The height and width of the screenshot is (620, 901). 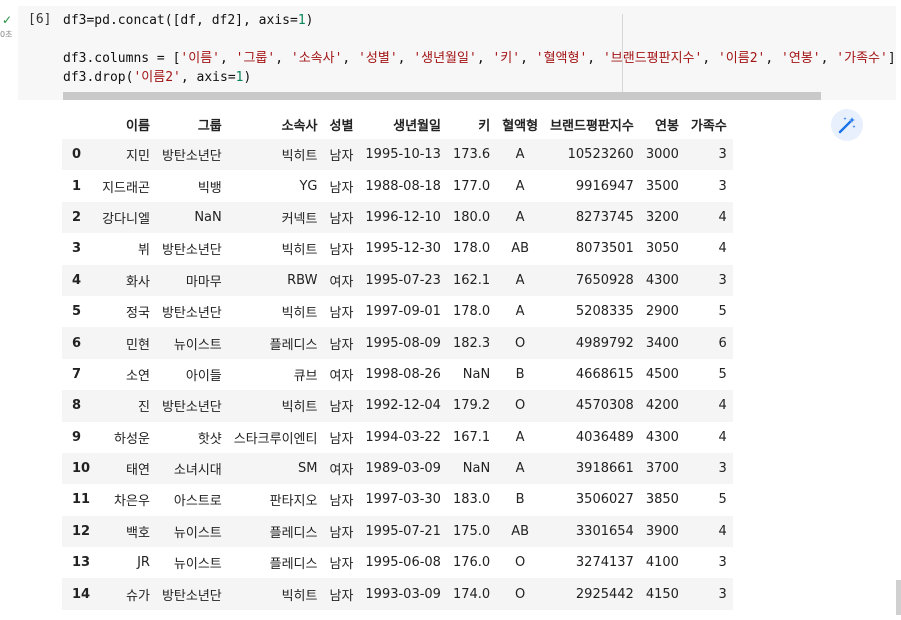 What do you see at coordinates (662, 280) in the screenshot?
I see `table-cell: 4300` at bounding box center [662, 280].